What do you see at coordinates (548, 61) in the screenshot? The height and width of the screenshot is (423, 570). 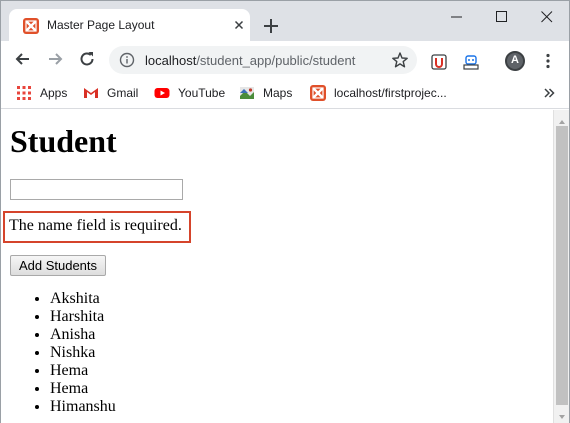 I see `menu-dots-icon` at bounding box center [548, 61].